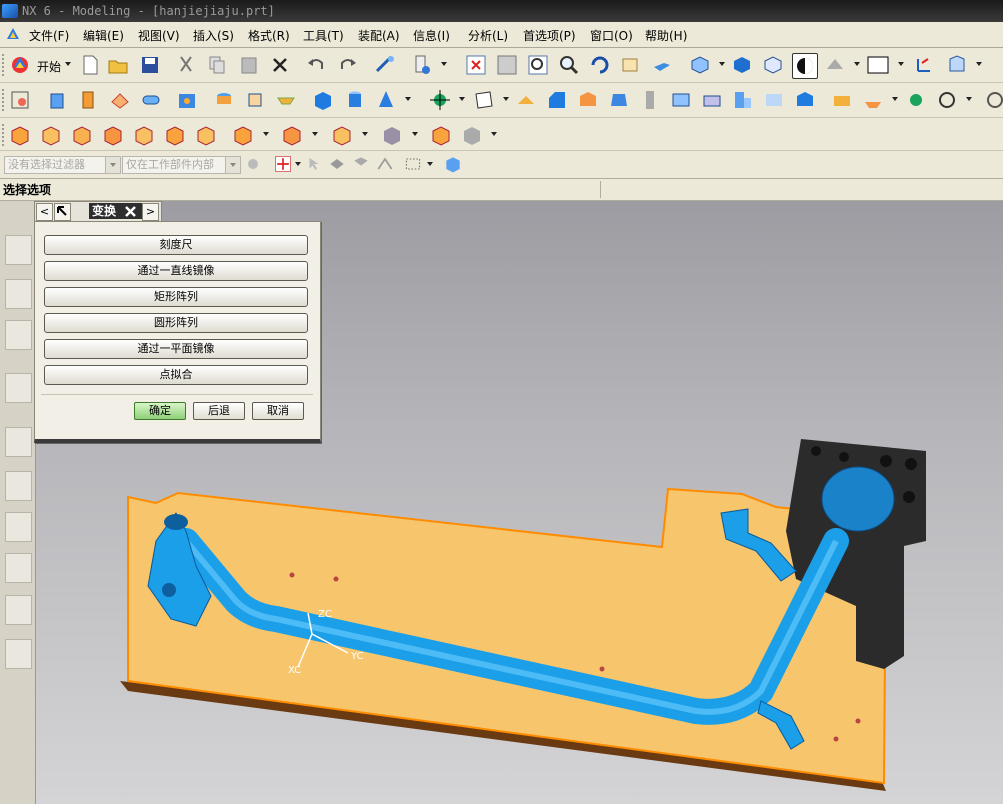  I want to click on background-color-icon, so click(878, 65).